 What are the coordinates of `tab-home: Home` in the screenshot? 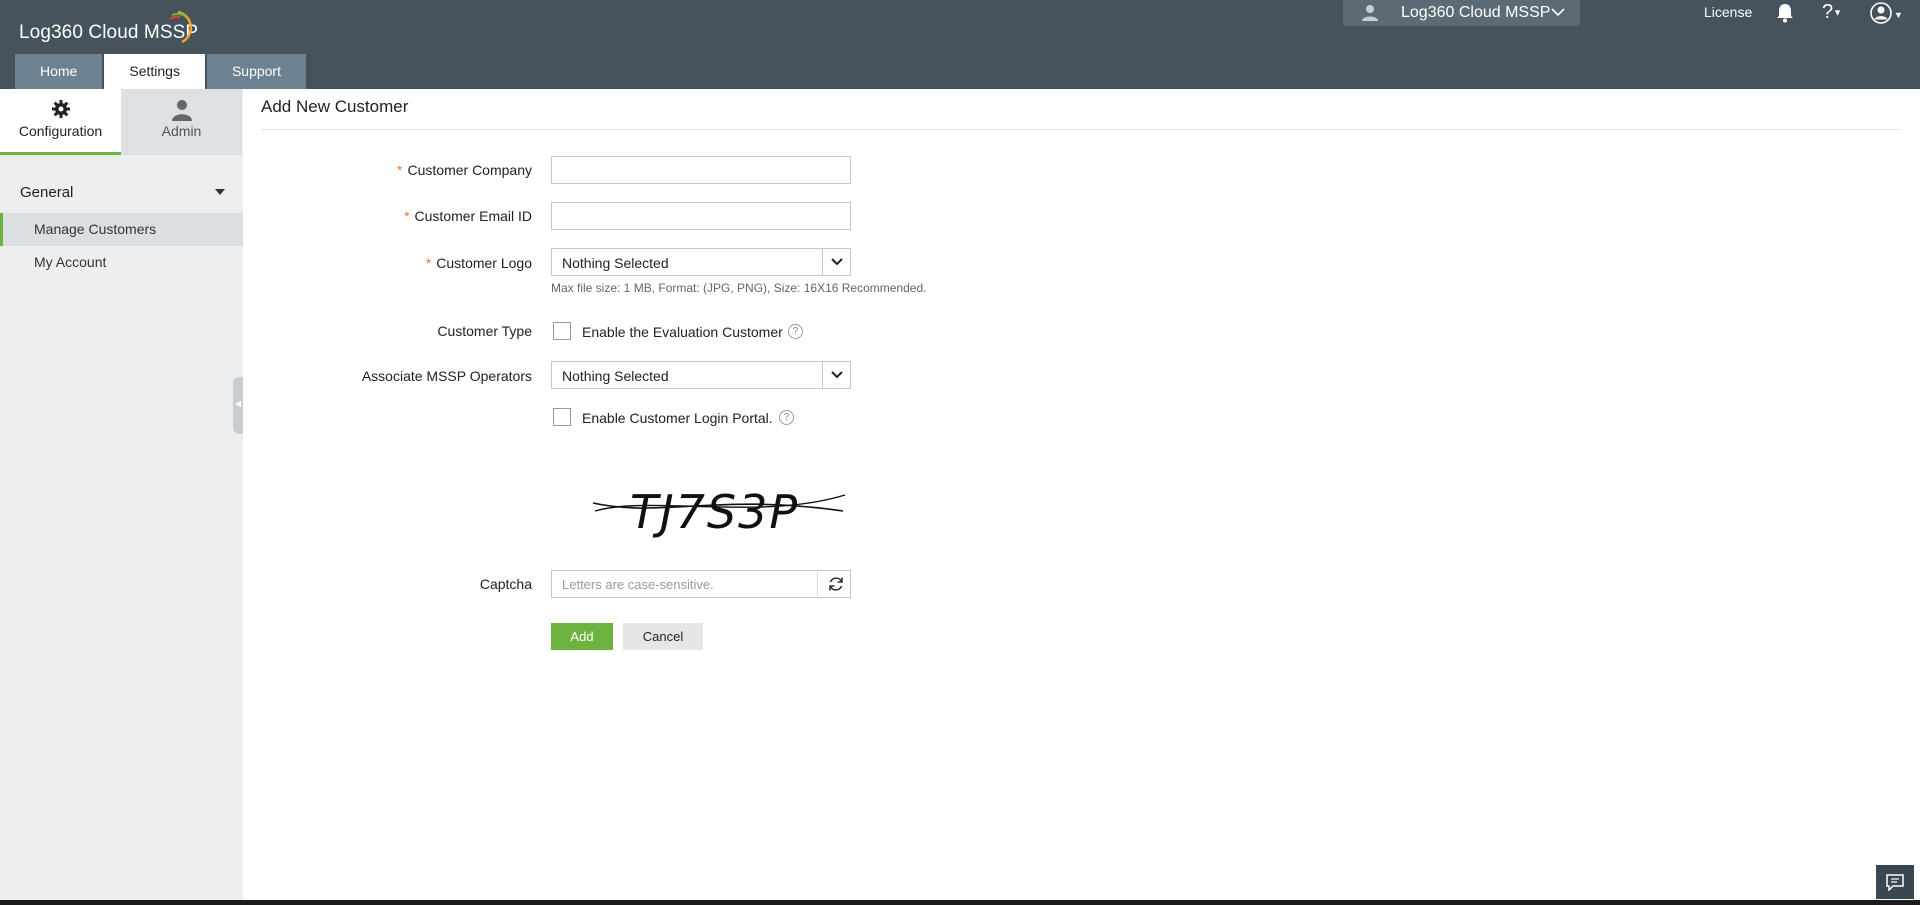 It's located at (59, 71).